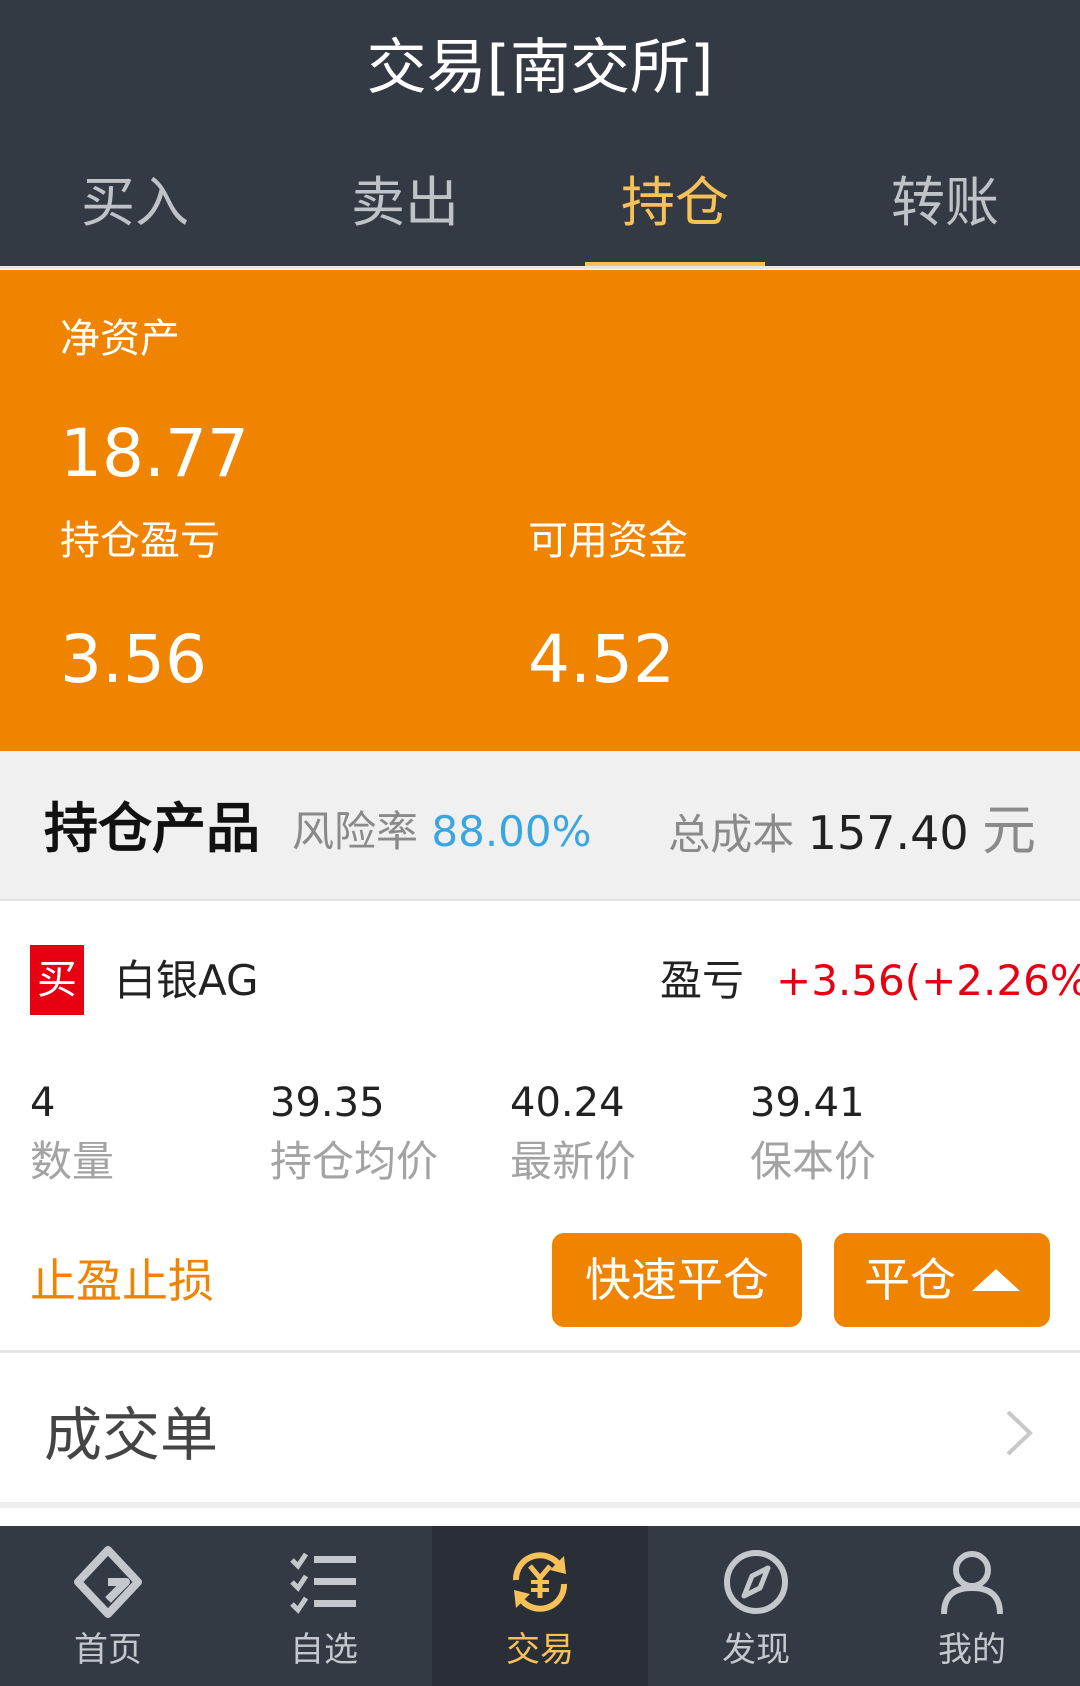 This screenshot has width=1080, height=1686. I want to click on home-logo-icon, so click(108, 1582).